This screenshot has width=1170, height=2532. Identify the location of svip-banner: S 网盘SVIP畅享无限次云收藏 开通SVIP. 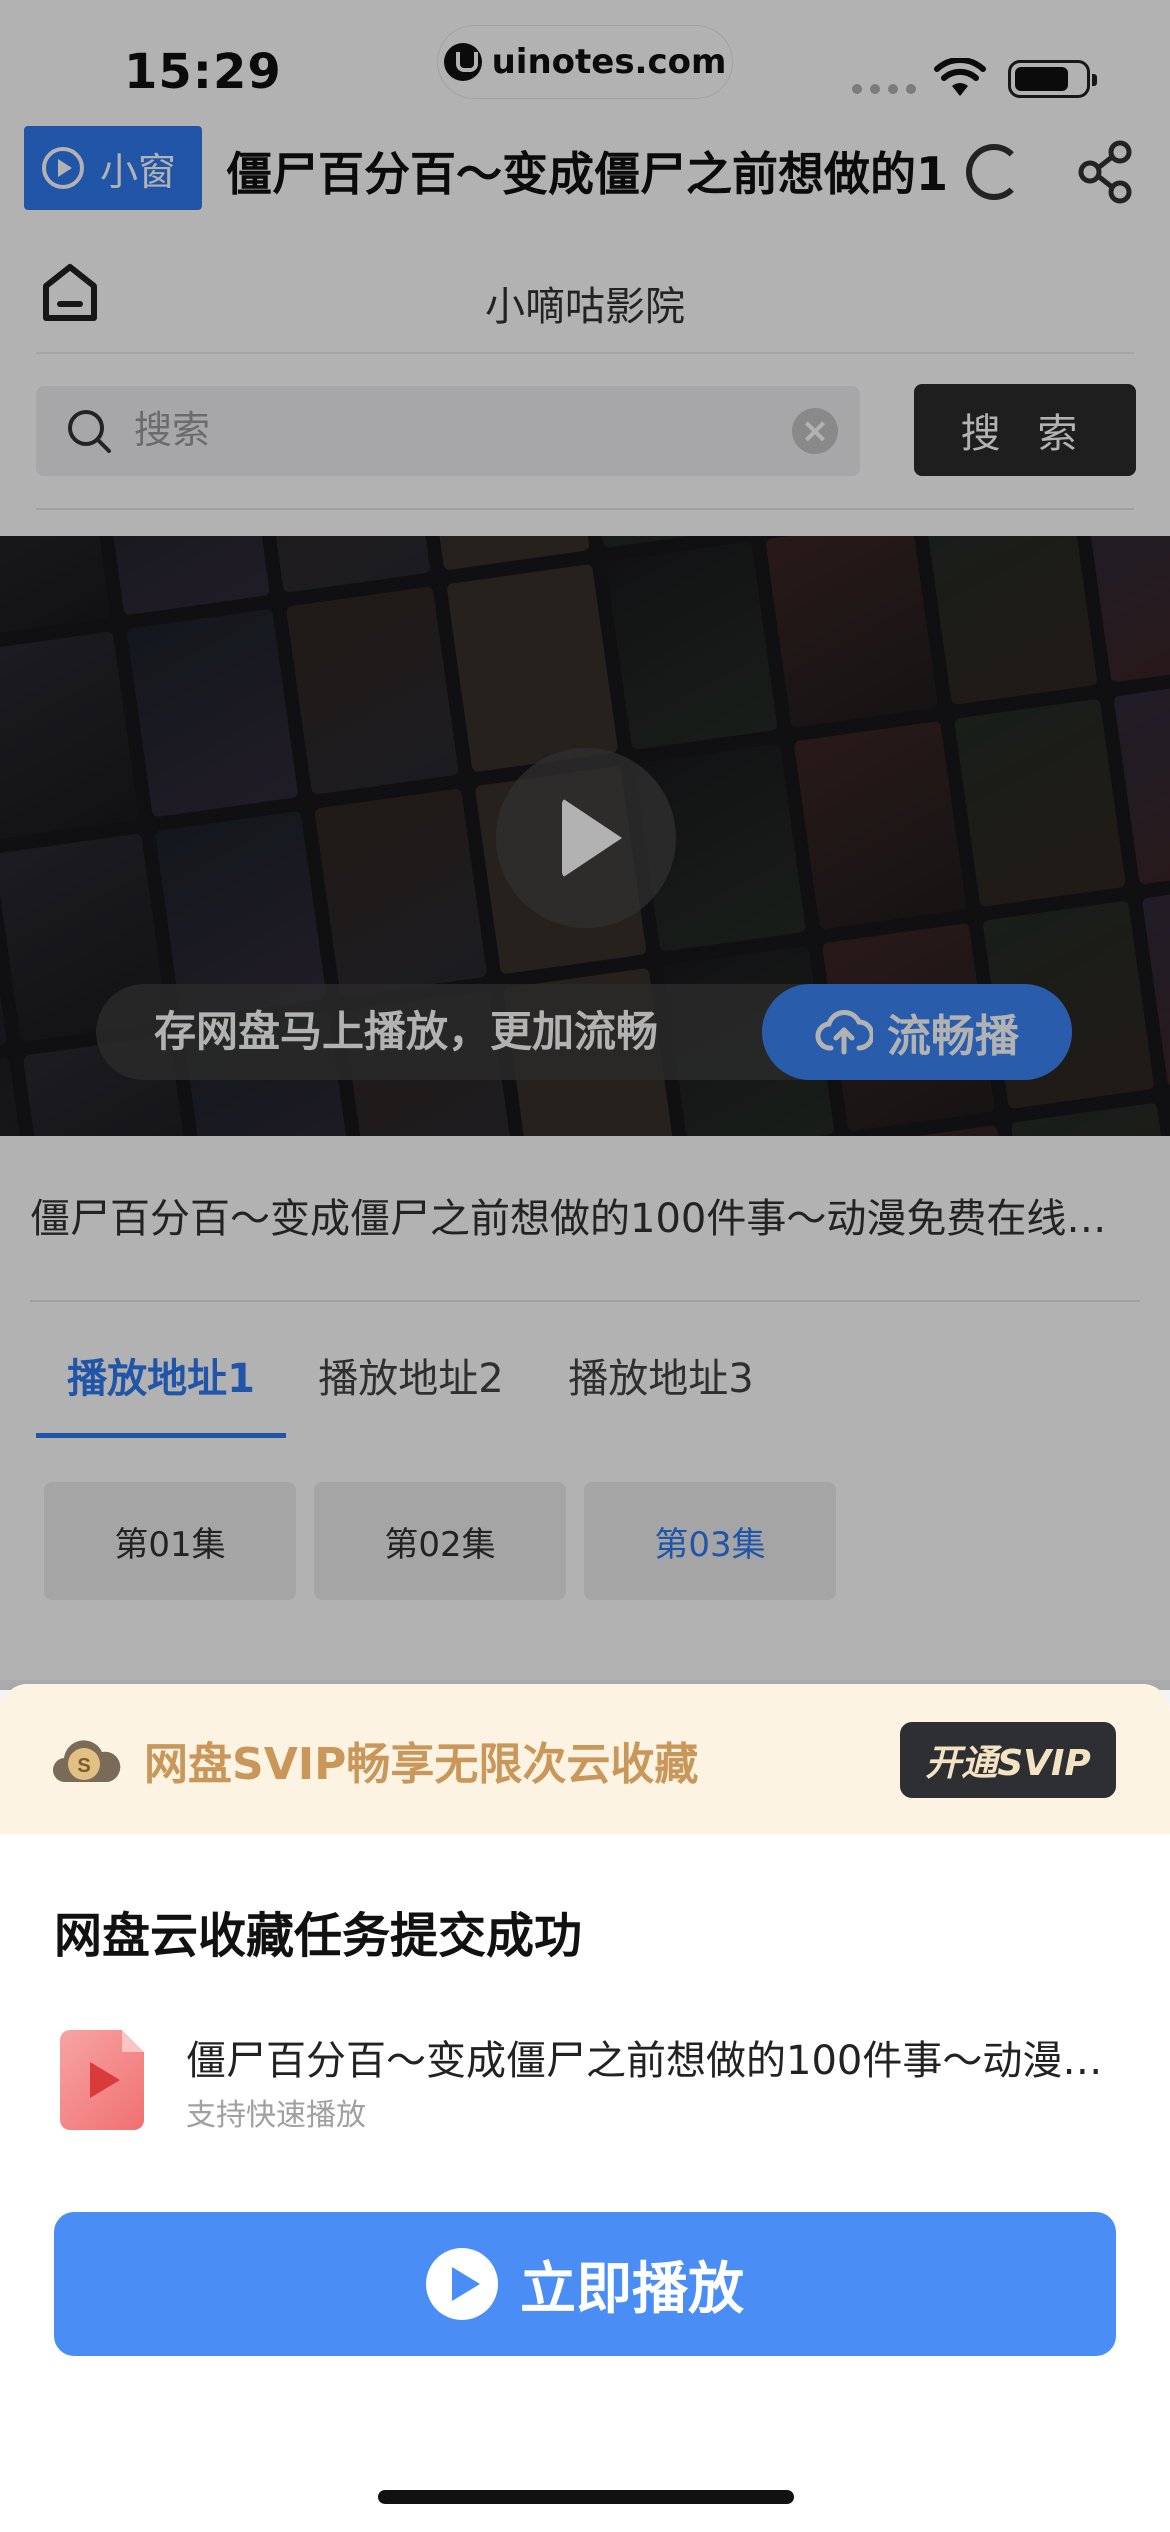
(585, 1759).